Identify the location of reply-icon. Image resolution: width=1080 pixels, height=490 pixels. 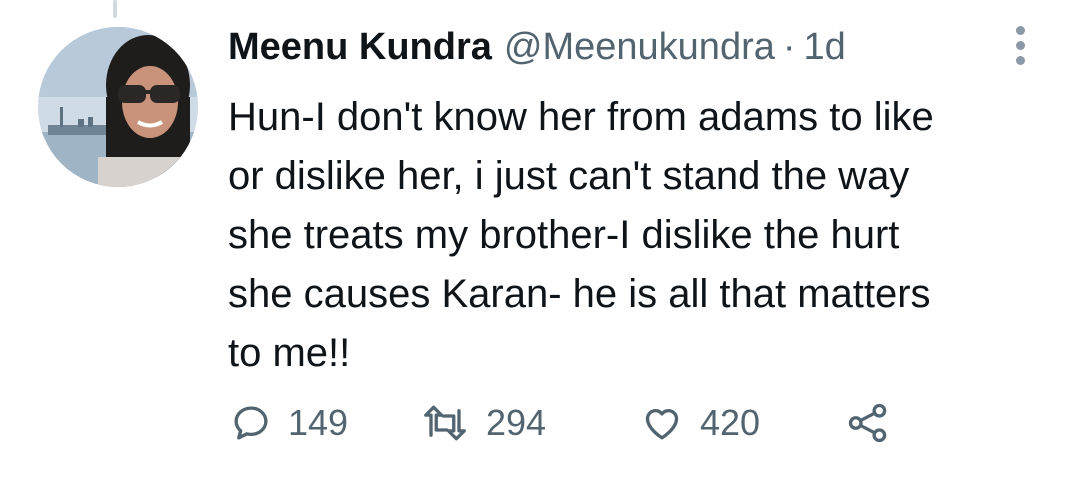
(251, 423).